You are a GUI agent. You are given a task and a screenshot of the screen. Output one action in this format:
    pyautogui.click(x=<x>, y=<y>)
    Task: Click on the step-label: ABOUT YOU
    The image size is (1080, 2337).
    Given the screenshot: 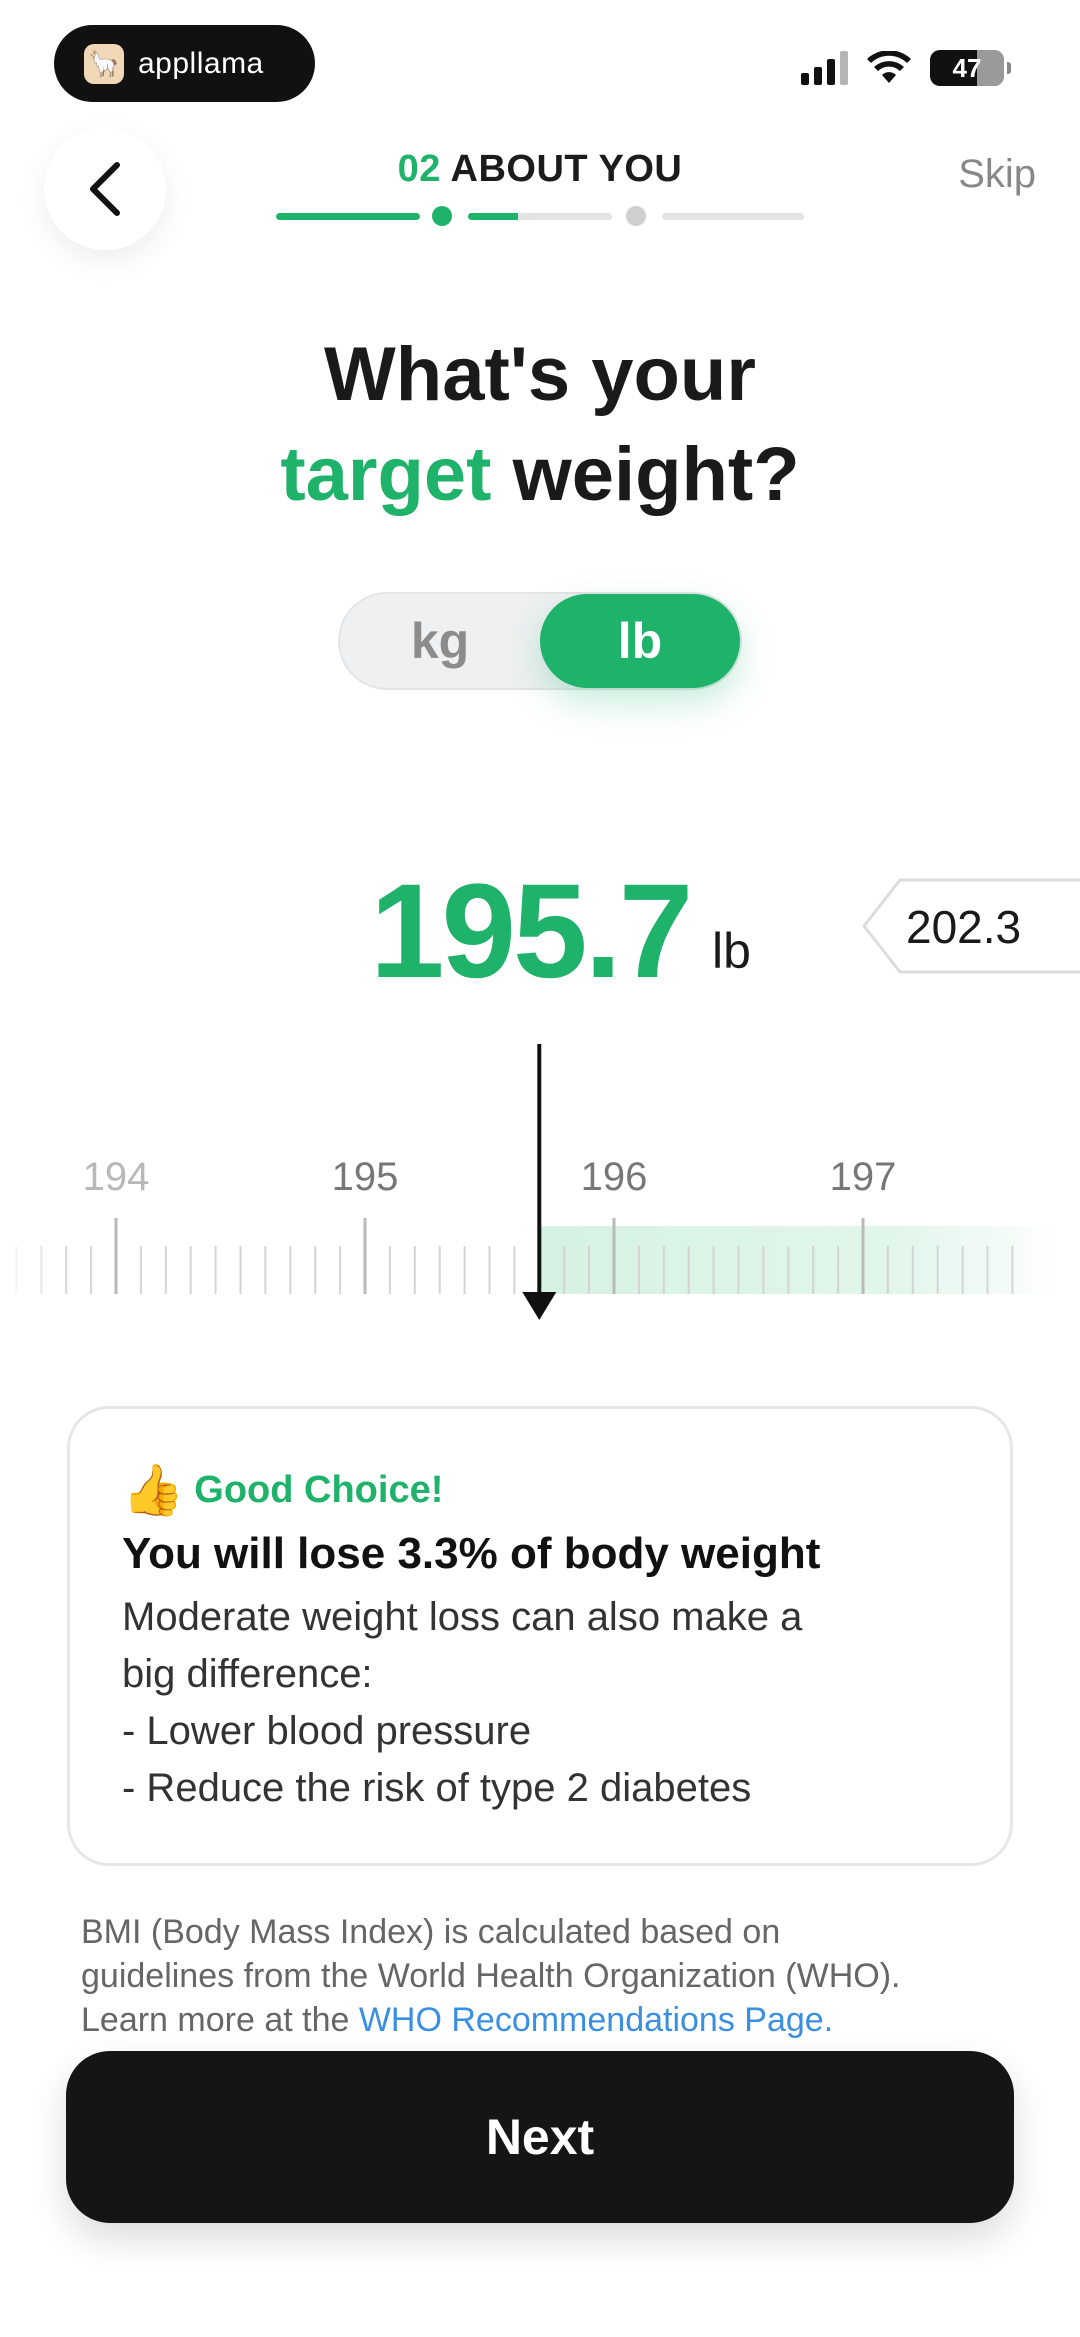 What is the action you would take?
    pyautogui.click(x=566, y=169)
    